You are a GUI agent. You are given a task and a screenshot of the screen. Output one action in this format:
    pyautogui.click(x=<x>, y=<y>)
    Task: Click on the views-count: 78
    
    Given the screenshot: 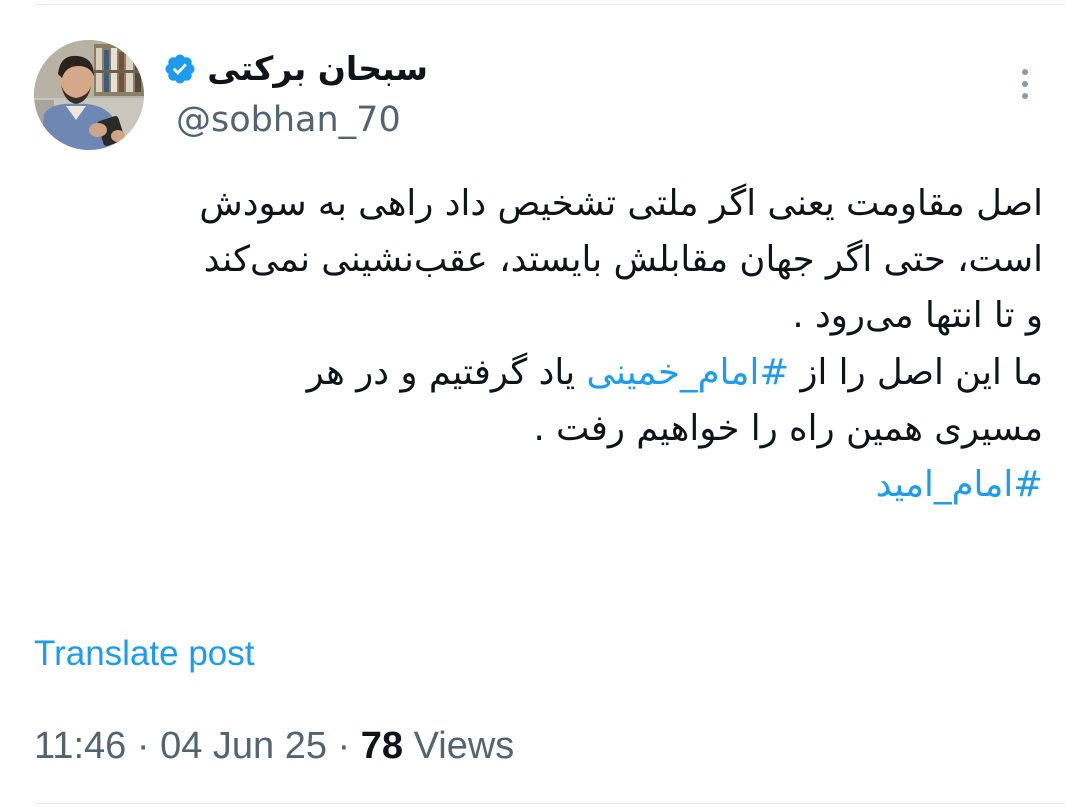 What is the action you would take?
    pyautogui.click(x=382, y=746)
    